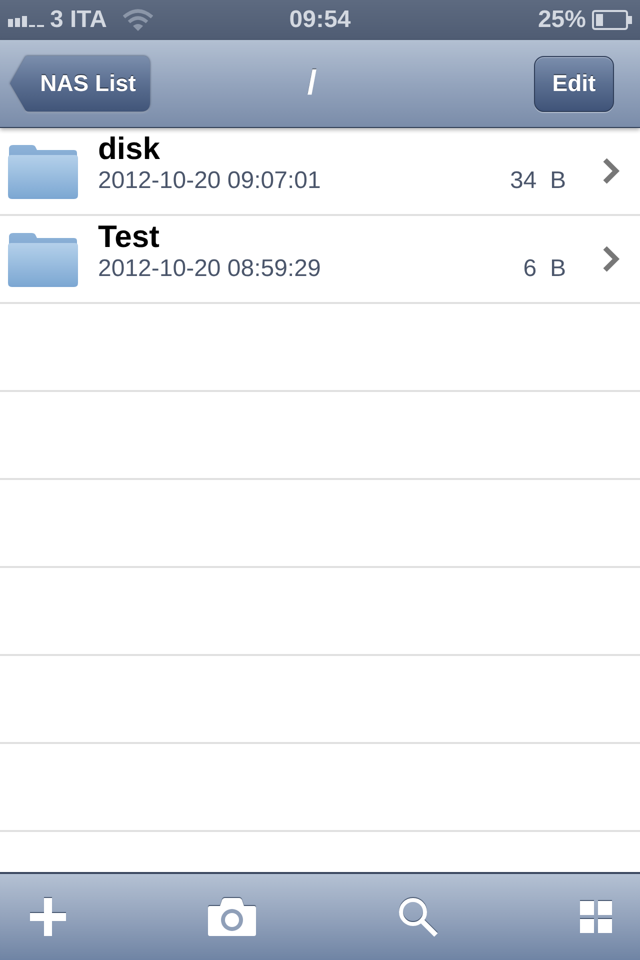  I want to click on camera-icon, so click(232, 917).